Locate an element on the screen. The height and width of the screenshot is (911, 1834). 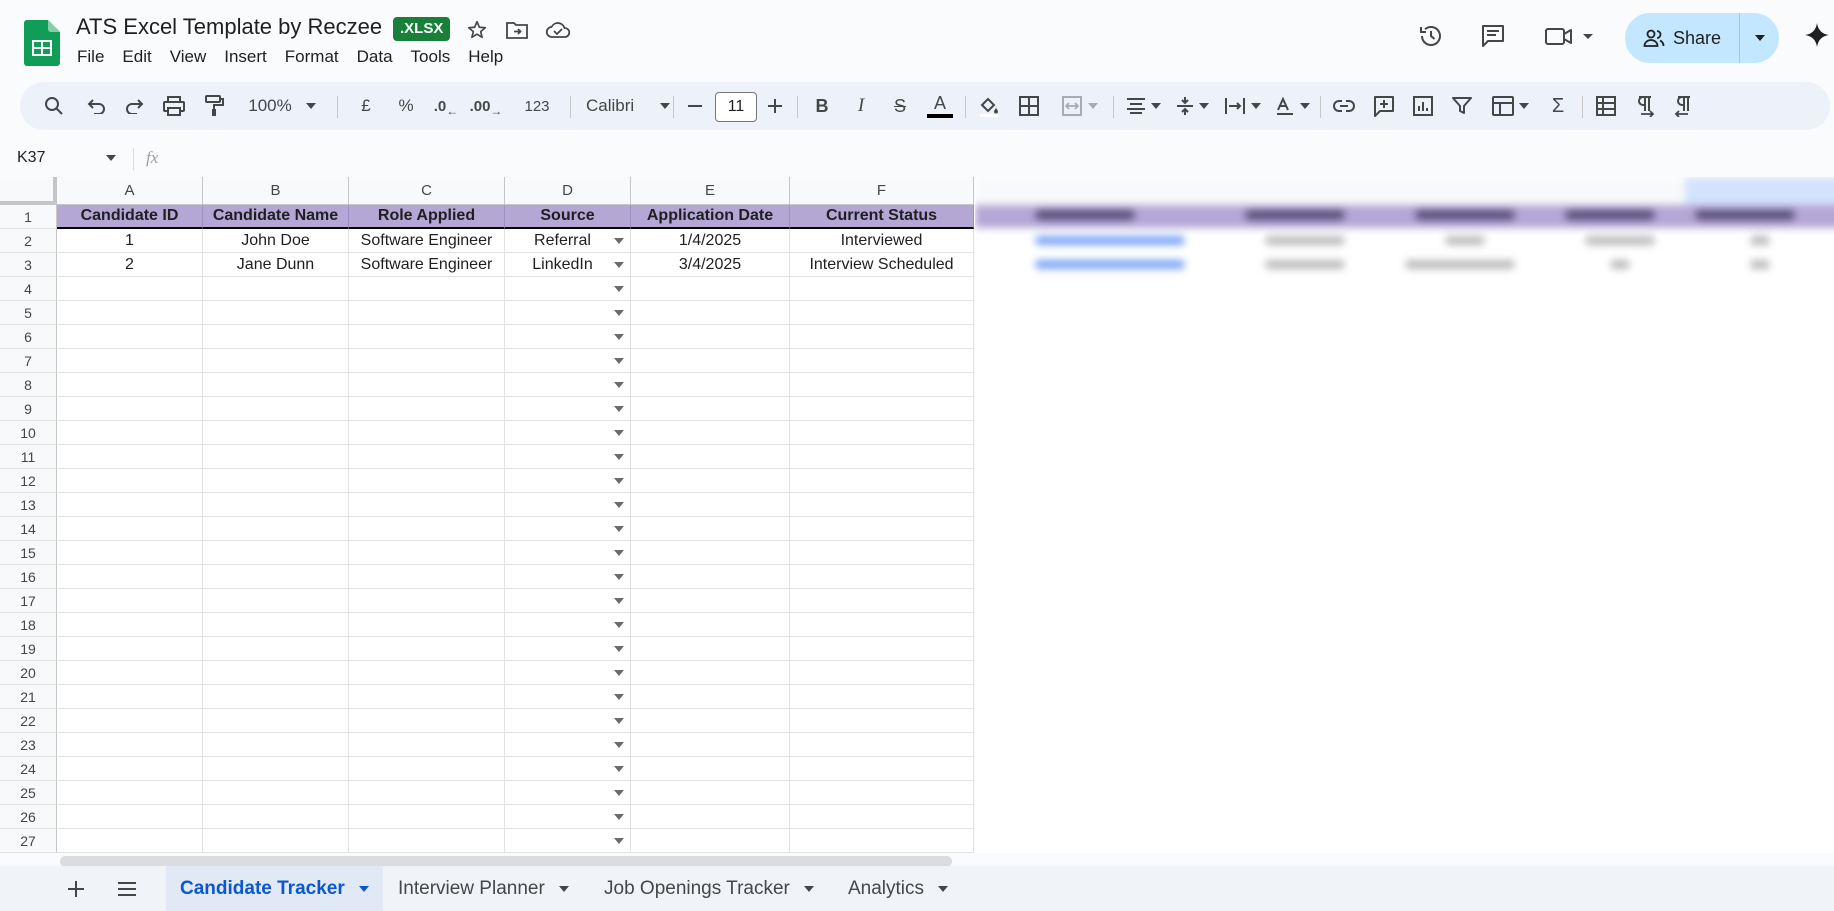
row-header-18: 18 is located at coordinates (28, 625).